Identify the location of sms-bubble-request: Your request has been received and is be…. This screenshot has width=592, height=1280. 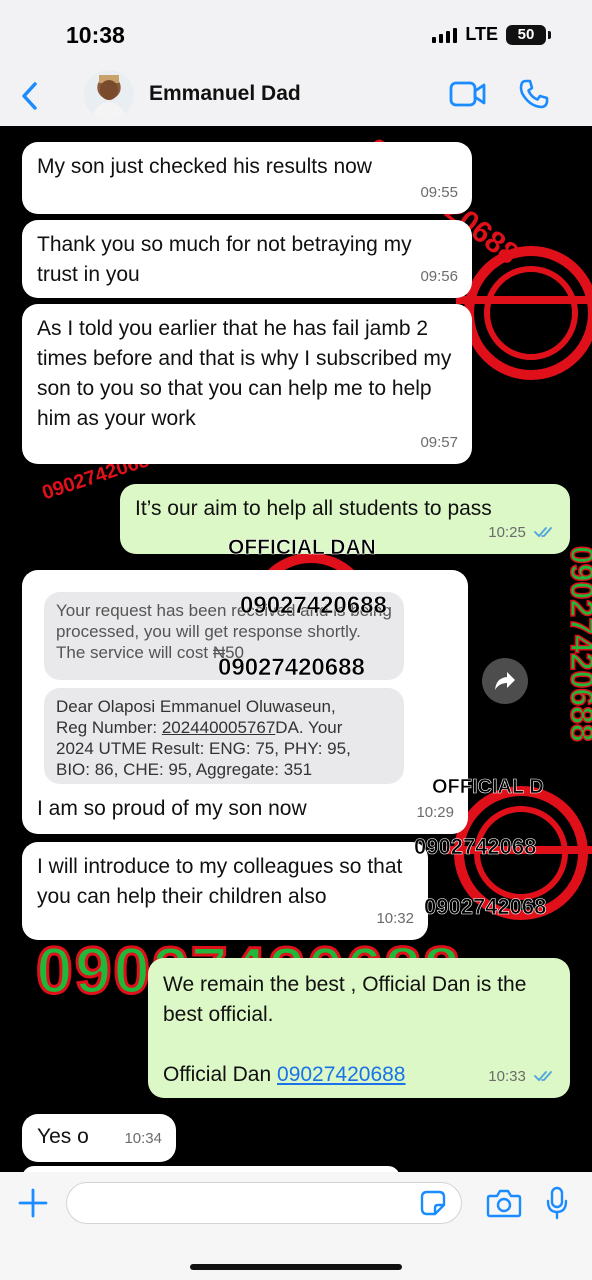
(224, 636).